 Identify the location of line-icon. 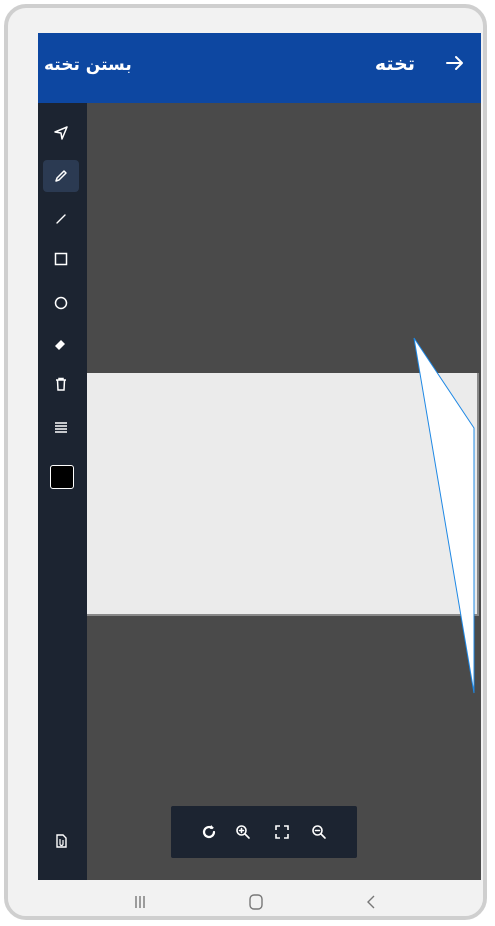
(61, 219).